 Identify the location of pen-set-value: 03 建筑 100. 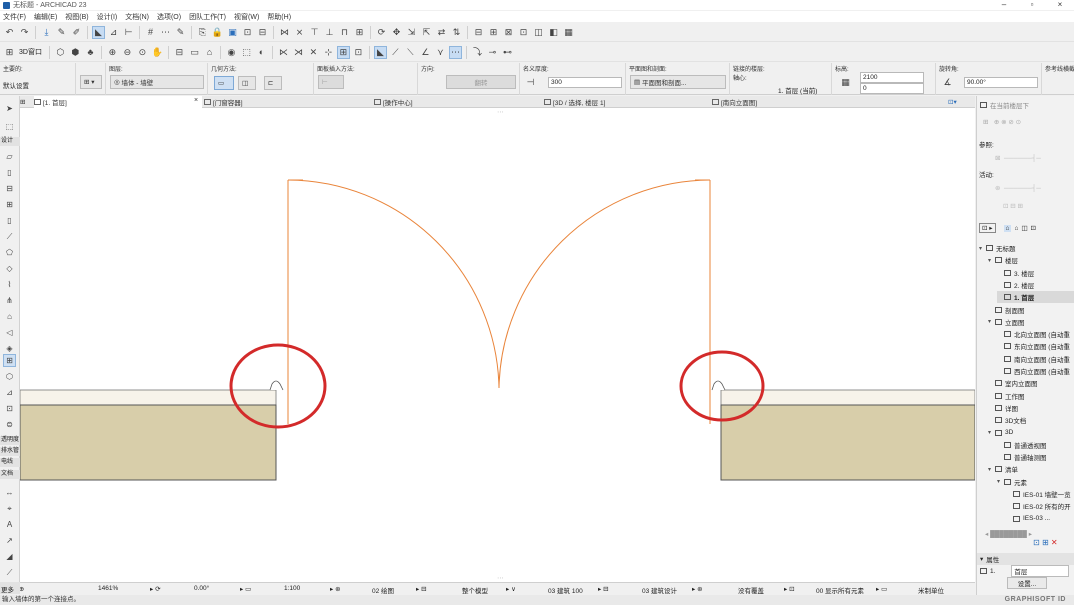
(565, 590).